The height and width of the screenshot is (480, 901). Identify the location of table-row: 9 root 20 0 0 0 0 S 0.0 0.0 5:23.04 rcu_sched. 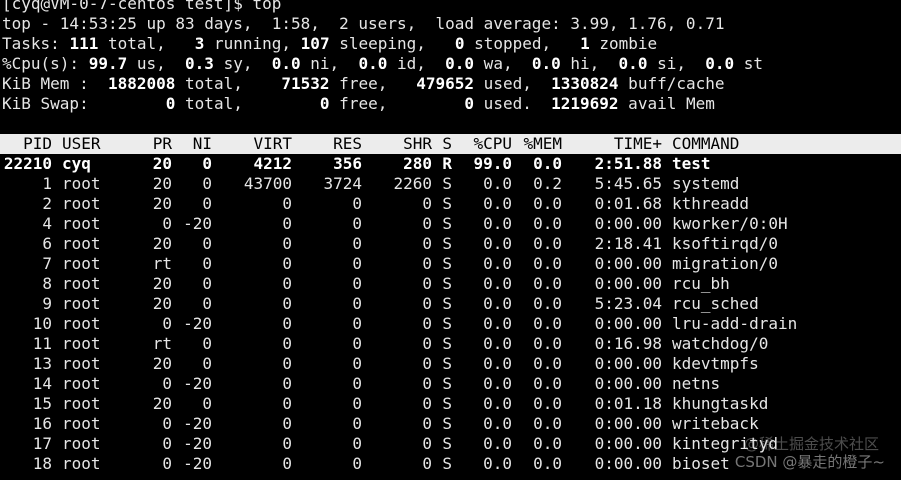
(450, 304).